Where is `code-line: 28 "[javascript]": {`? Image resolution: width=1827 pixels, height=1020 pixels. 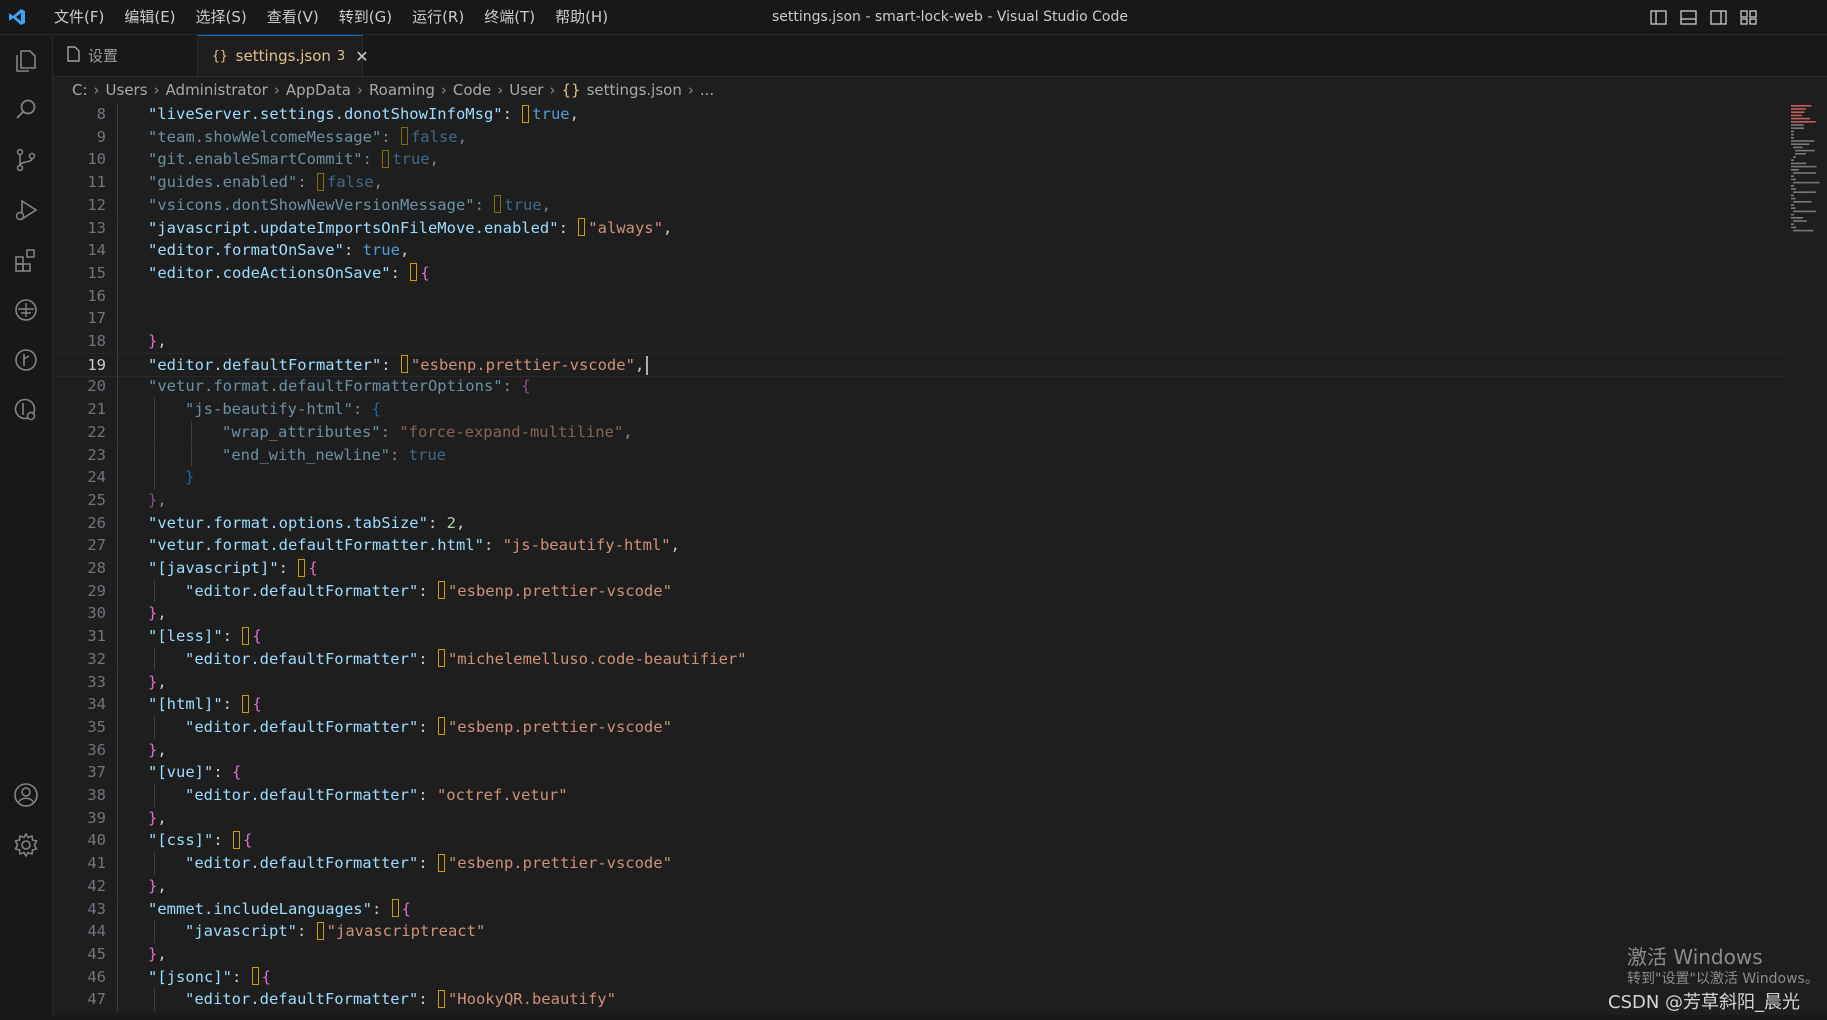 code-line: 28 "[javascript]": { is located at coordinates (918, 568).